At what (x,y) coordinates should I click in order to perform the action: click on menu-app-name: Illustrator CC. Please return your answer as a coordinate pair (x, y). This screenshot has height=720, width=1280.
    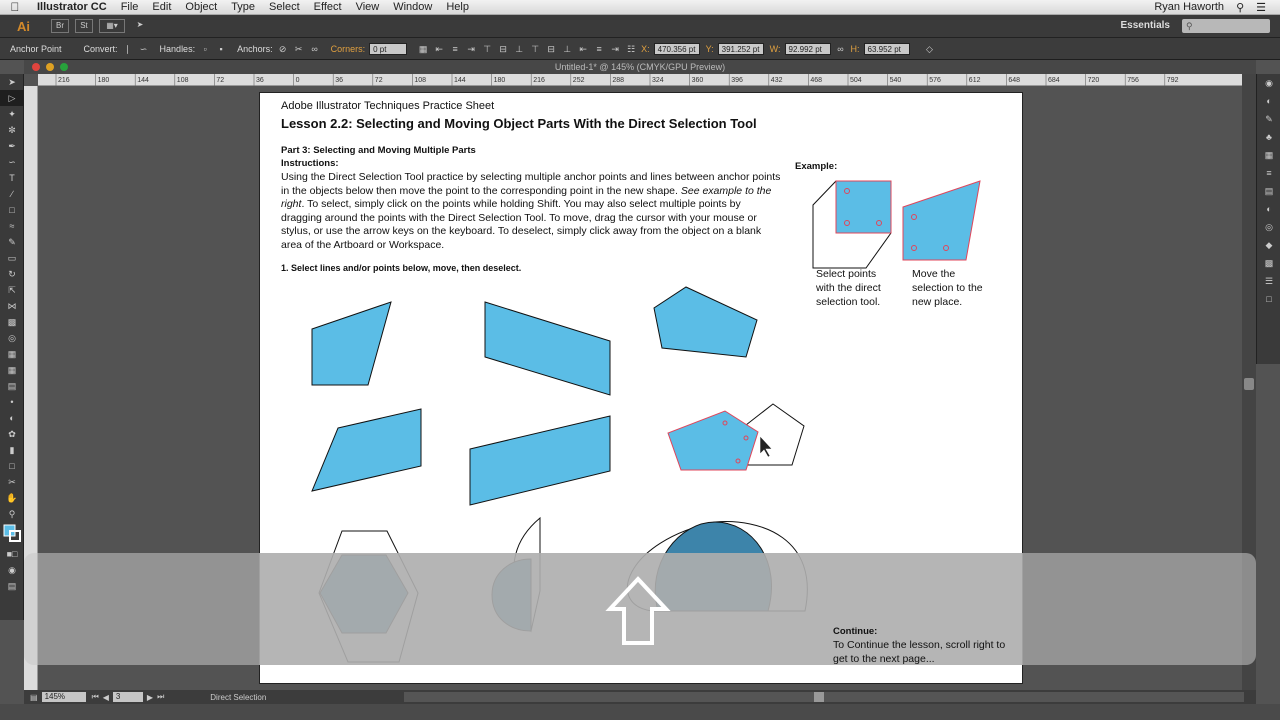
    Looking at the image, I should click on (72, 7).